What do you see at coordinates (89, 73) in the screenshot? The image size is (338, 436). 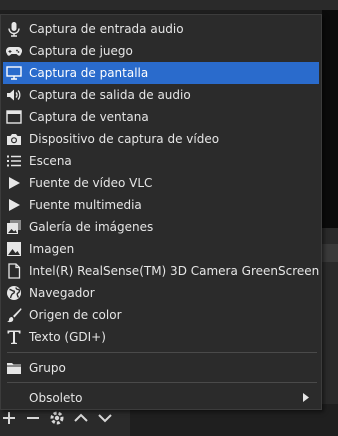 I see `menu-item-label: Captura de pantalla` at bounding box center [89, 73].